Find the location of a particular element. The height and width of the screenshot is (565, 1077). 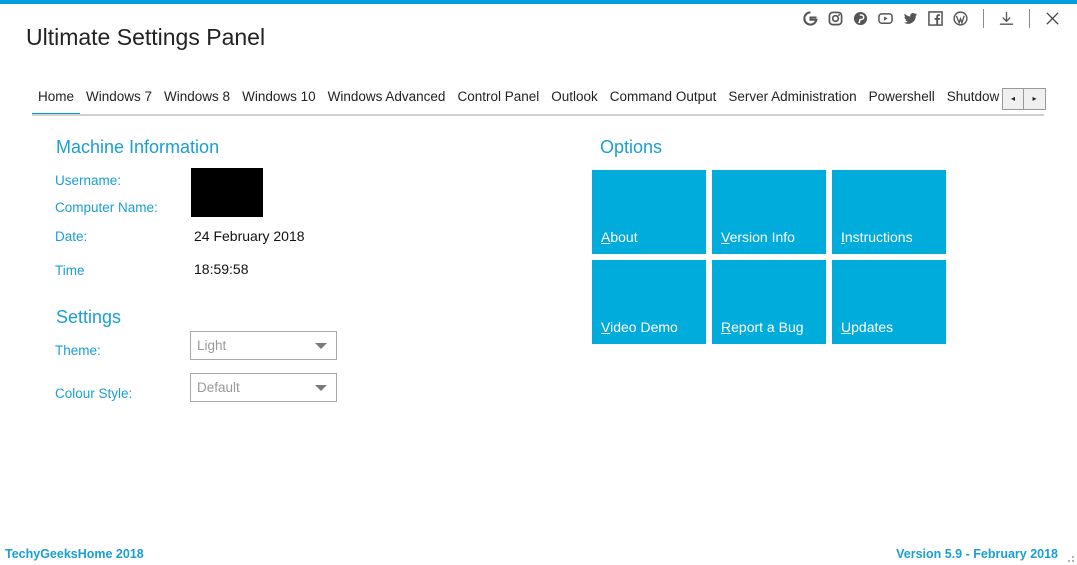

tab-scroll-buttons: ◂ ▸ is located at coordinates (1024, 99).